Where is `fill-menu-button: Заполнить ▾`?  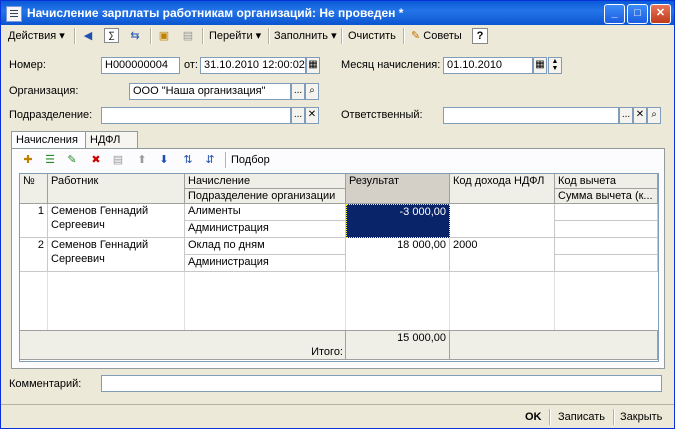 fill-menu-button: Заполнить ▾ is located at coordinates (305, 36).